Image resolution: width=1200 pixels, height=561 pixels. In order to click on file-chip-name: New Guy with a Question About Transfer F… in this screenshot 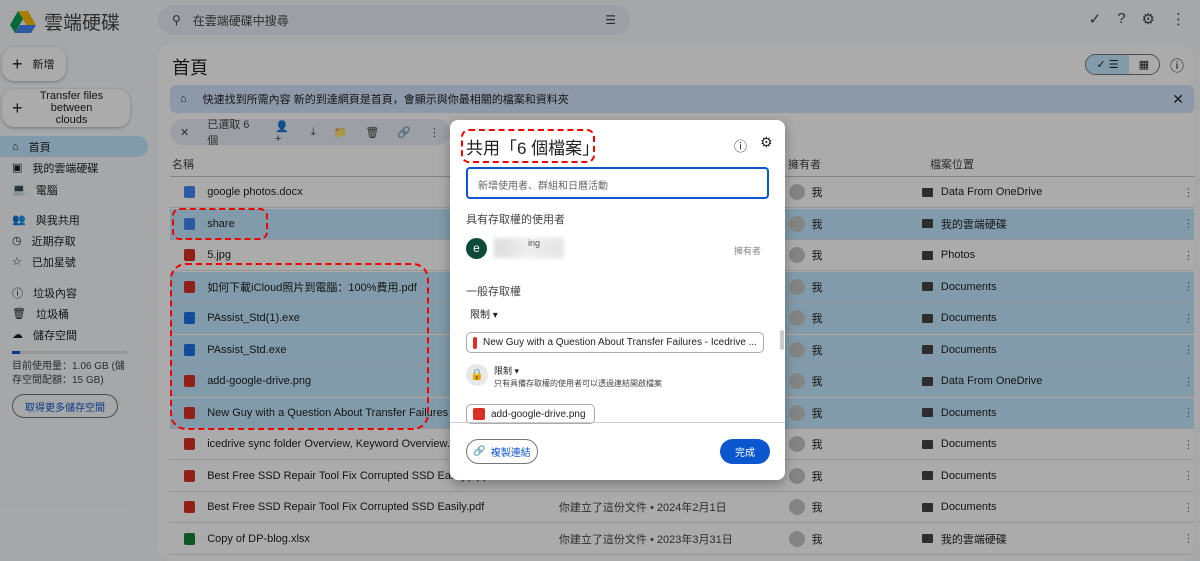, I will do `click(619, 342)`.